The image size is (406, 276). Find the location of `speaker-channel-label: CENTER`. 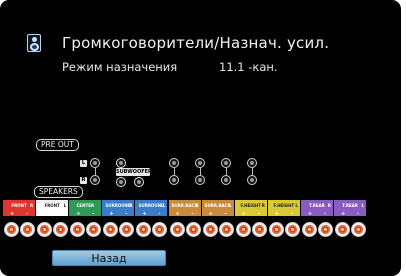

speaker-channel-label: CENTER is located at coordinates (85, 205).